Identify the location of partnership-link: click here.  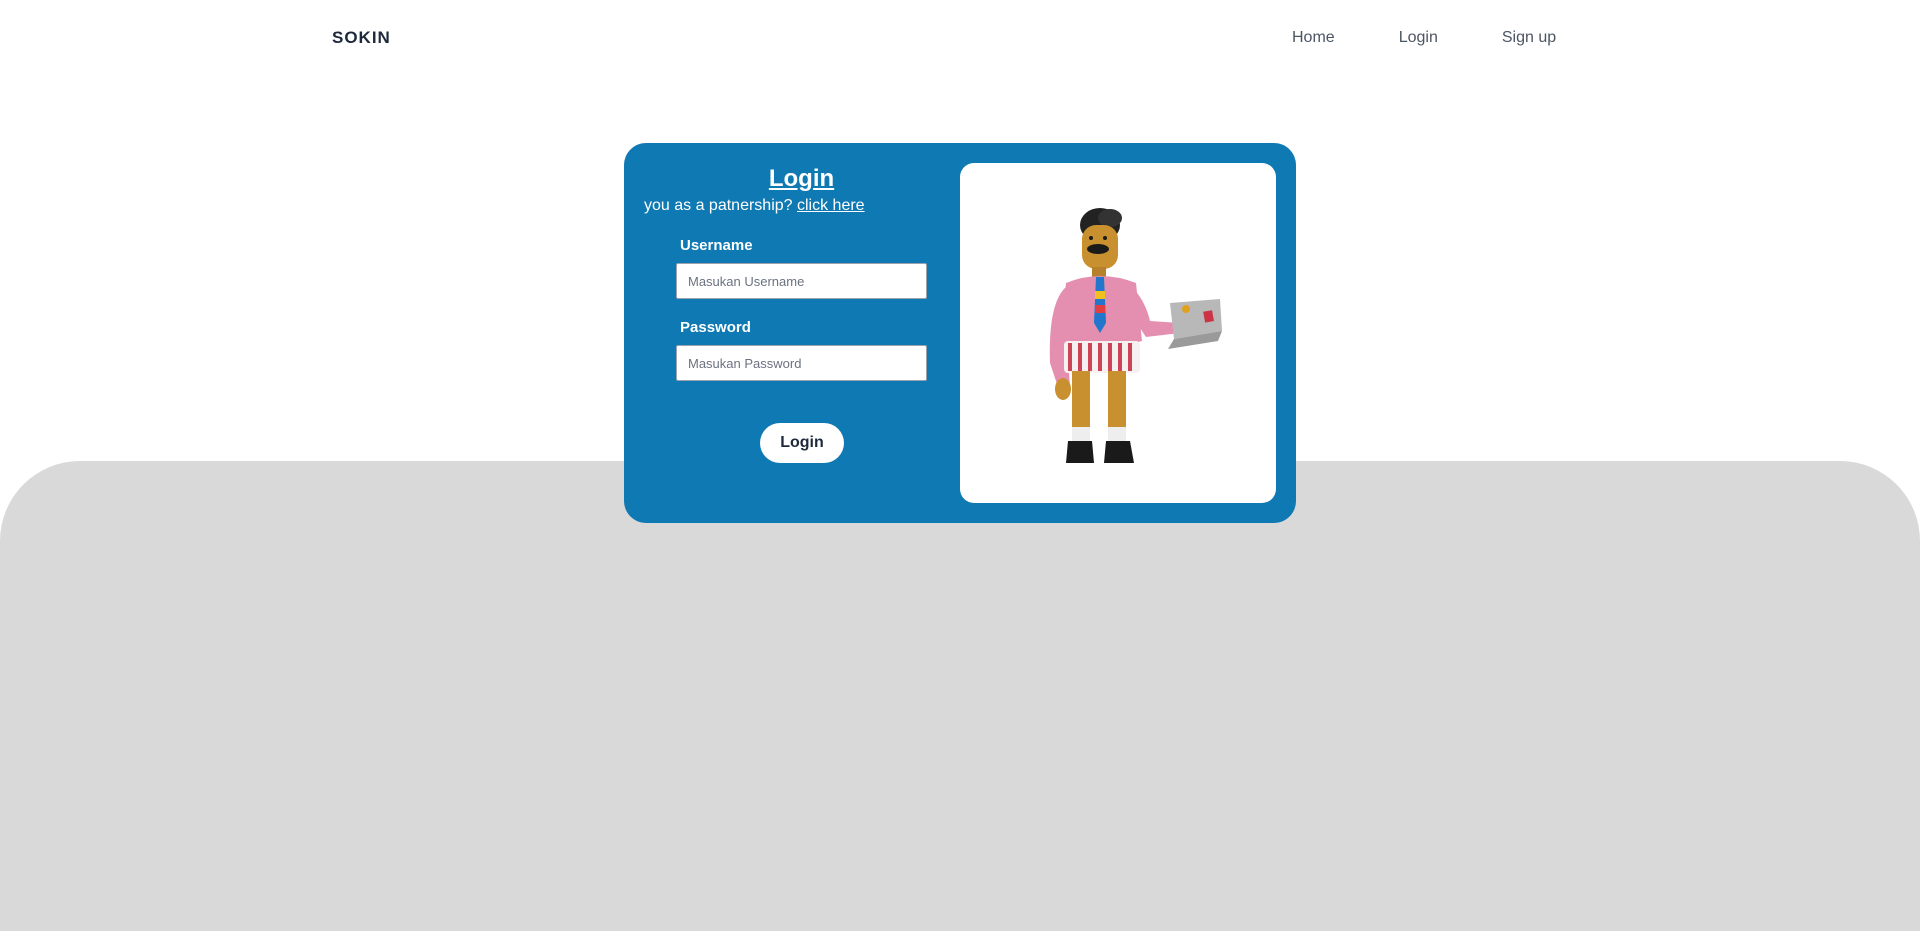
(831, 205).